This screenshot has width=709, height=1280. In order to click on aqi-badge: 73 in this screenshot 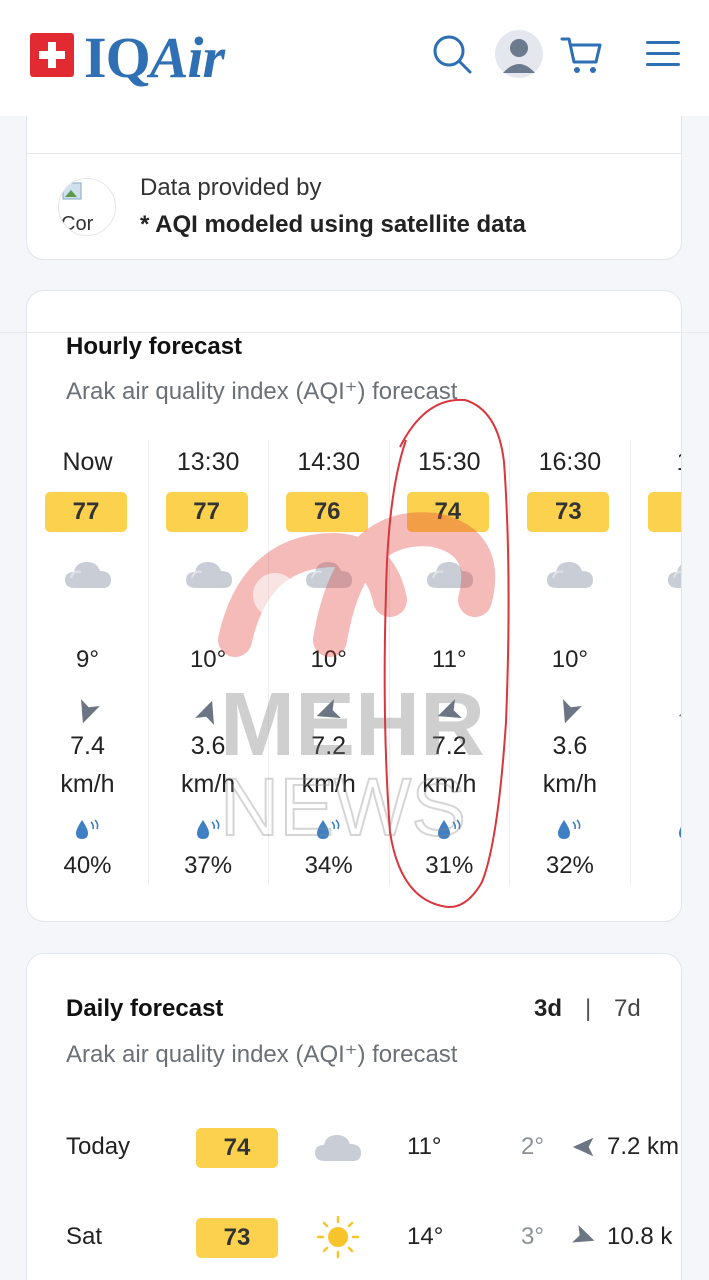, I will do `click(237, 1238)`.